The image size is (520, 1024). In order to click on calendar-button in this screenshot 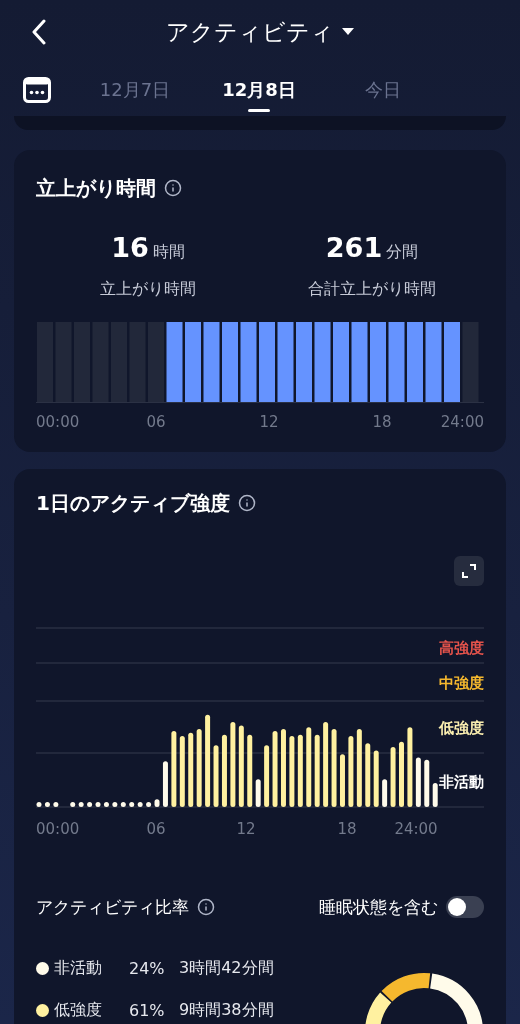, I will do `click(37, 90)`.